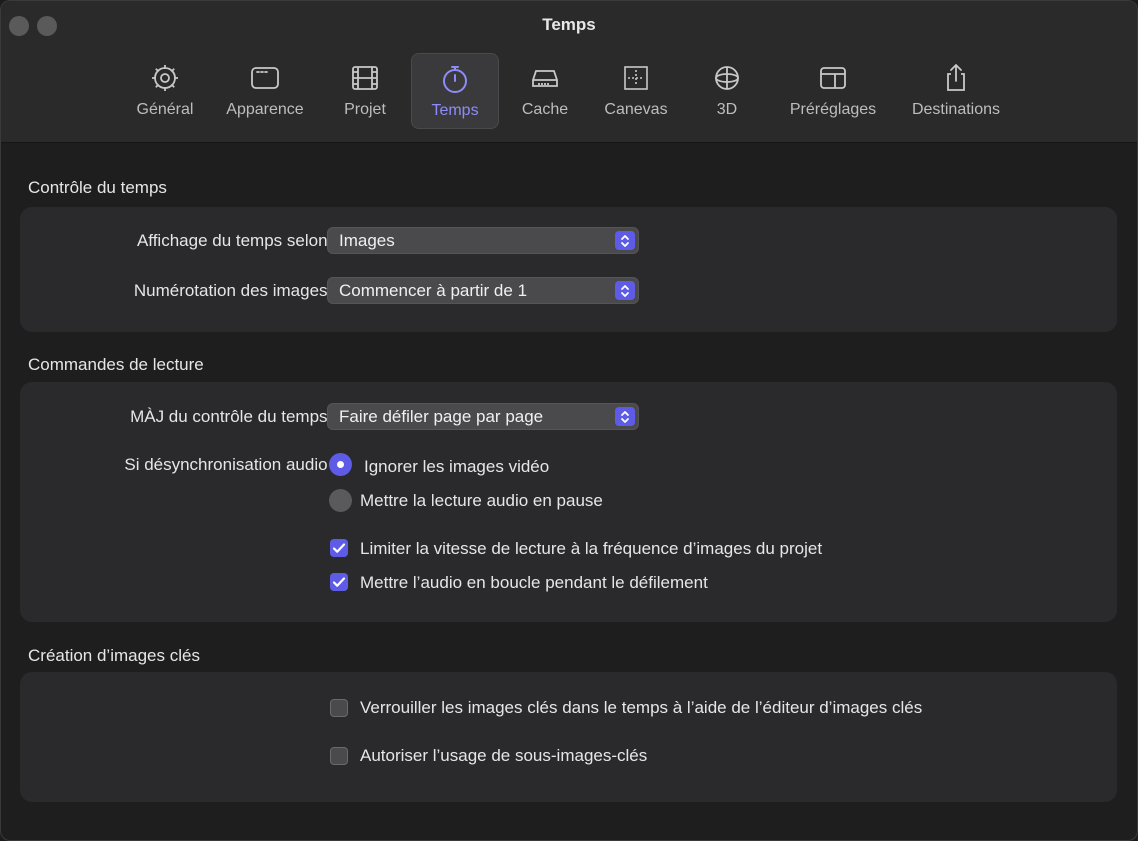 Image resolution: width=1138 pixels, height=841 pixels. Describe the element at coordinates (340, 464) in the screenshot. I see `radio-skip-frames` at that location.